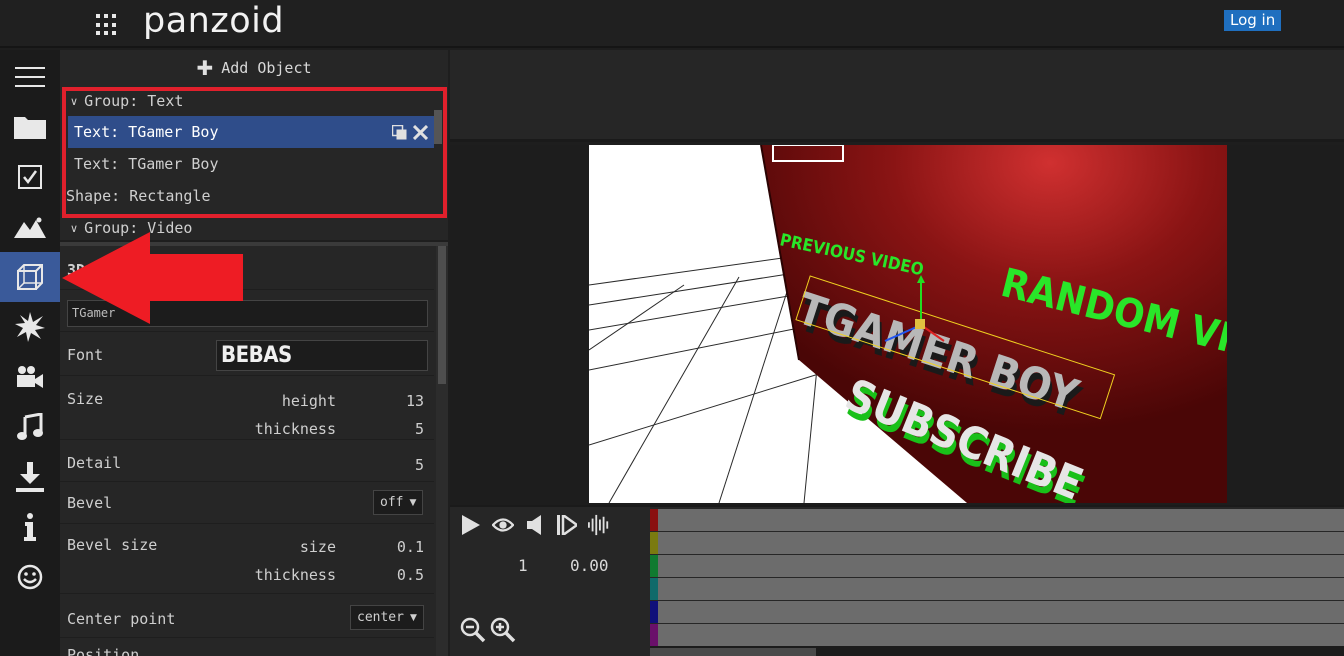 Image resolution: width=1344 pixels, height=656 pixels. I want to click on detail-value: 5, so click(419, 465).